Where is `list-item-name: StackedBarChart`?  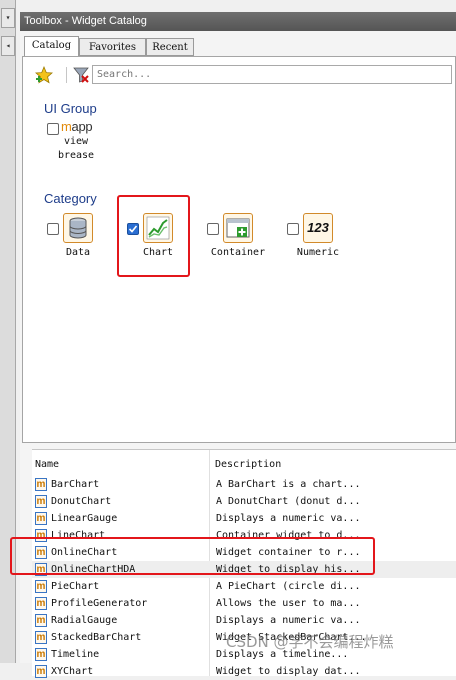 list-item-name: StackedBarChart is located at coordinates (96, 637).